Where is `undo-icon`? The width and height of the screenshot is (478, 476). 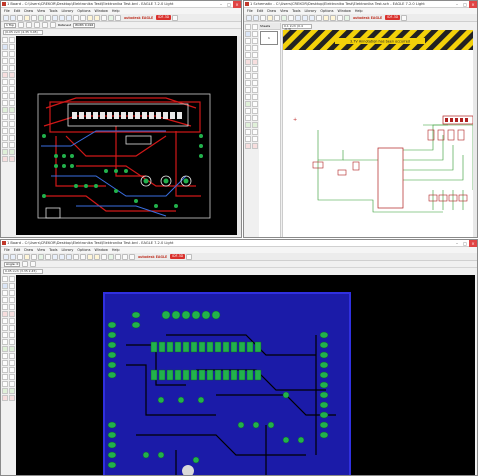 undo-icon is located at coordinates (90, 256).